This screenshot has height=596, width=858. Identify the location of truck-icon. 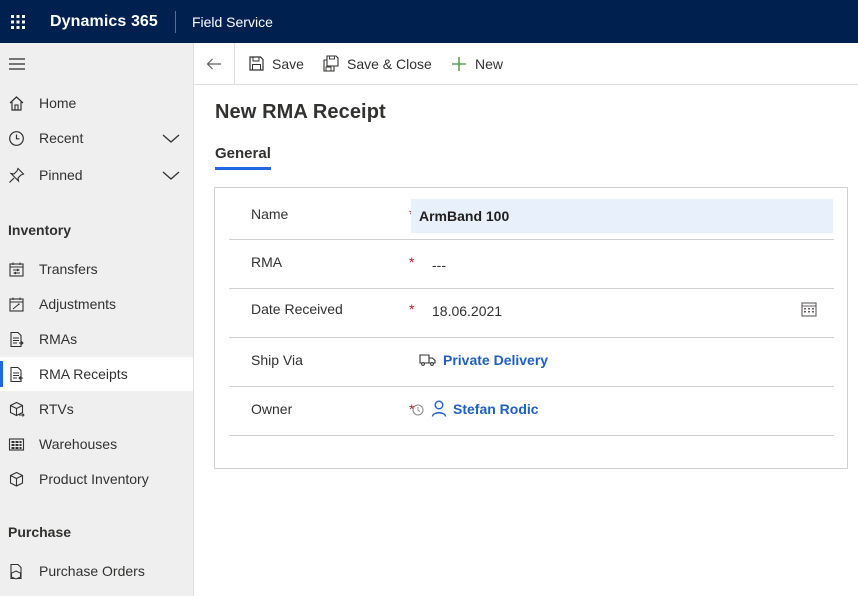
(427, 360).